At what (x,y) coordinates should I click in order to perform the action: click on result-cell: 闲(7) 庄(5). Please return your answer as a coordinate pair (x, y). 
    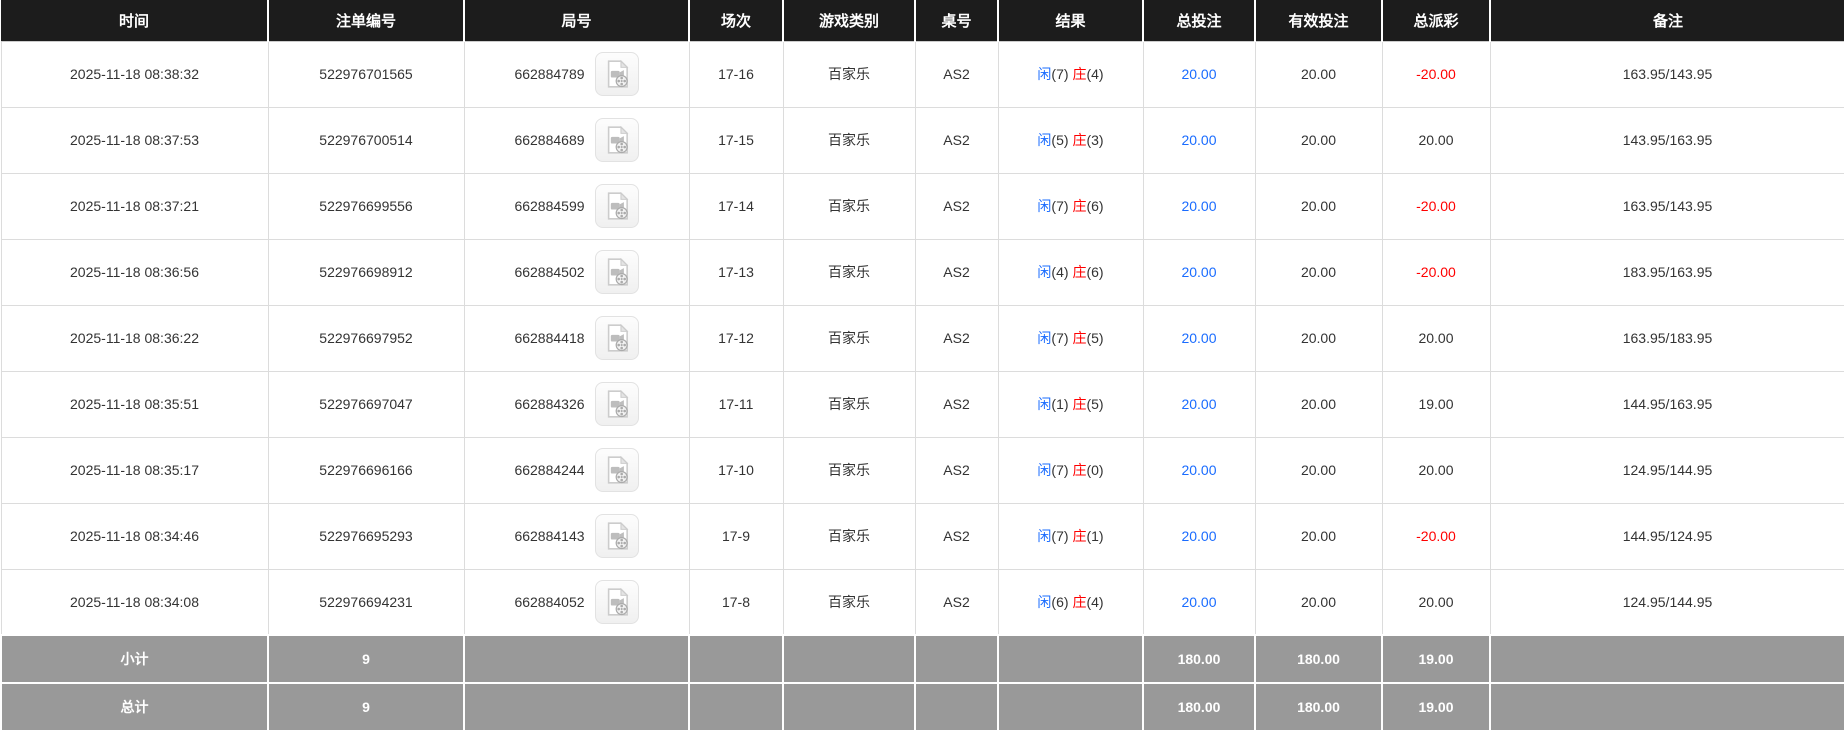
    Looking at the image, I should click on (1070, 338).